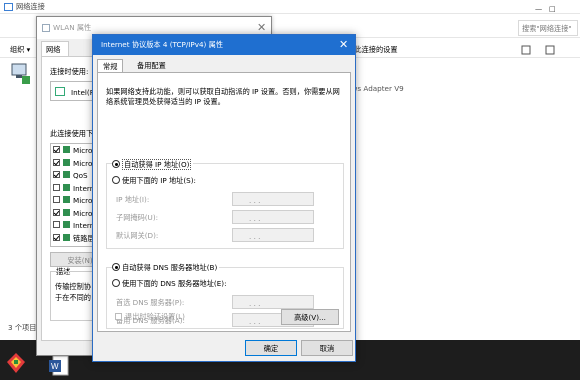 The image size is (580, 380). What do you see at coordinates (150, 302) in the screenshot?
I see `preferred-dns-label: 首选 DNS 服务器(P):` at bounding box center [150, 302].